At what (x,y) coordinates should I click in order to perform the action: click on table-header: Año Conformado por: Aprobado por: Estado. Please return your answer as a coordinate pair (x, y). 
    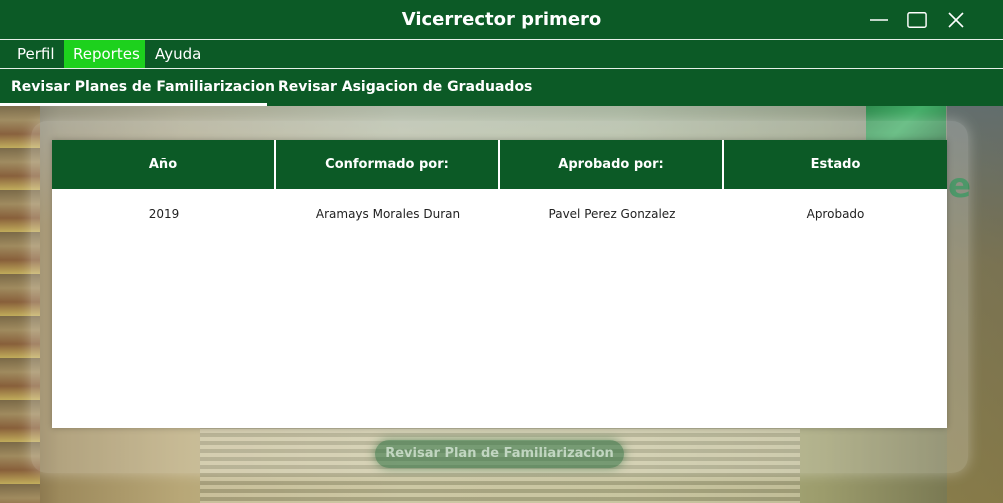
    Looking at the image, I should click on (499, 164).